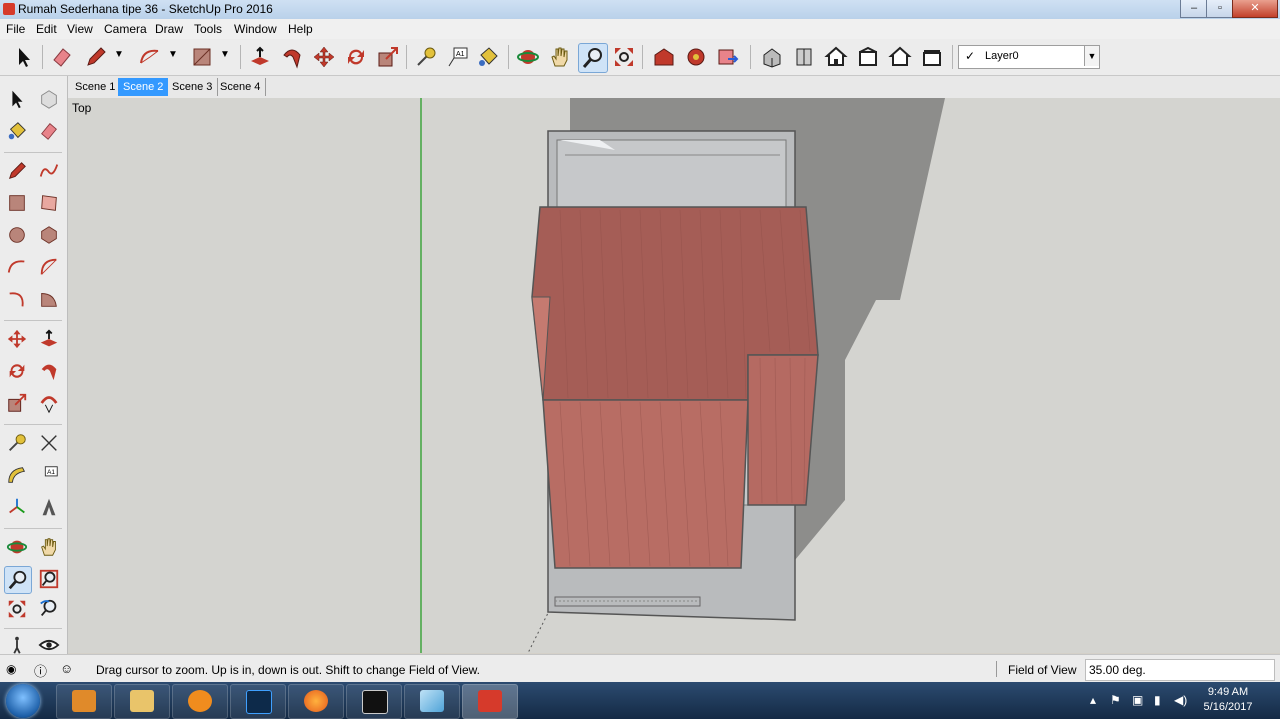 This screenshot has width=1280, height=719. What do you see at coordinates (11, 669) in the screenshot?
I see `geo-location-icon: ◉` at bounding box center [11, 669].